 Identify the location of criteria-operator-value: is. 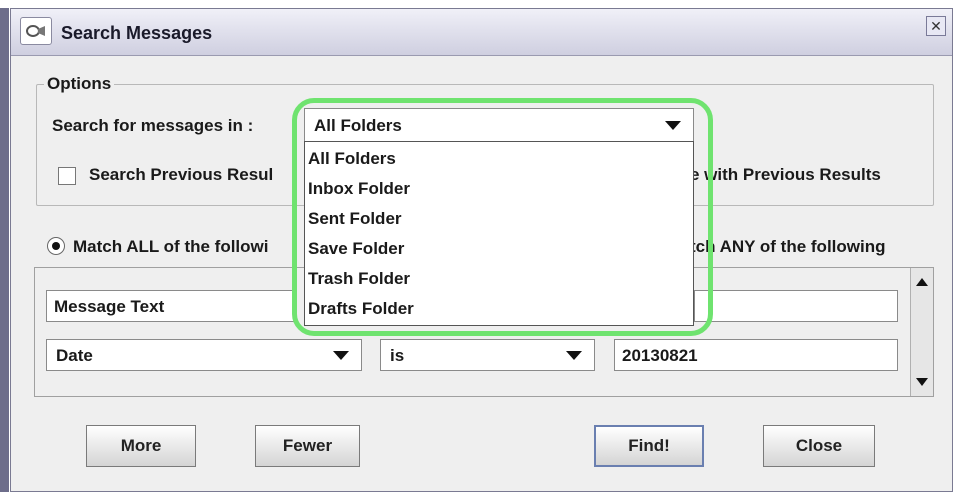
(397, 355).